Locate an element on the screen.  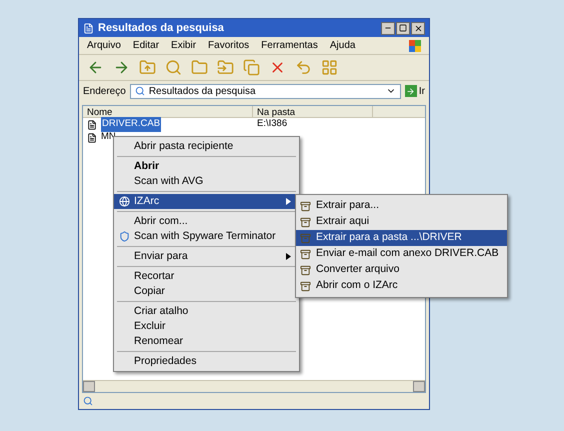
file-name: DRIVER.CAB is located at coordinates (131, 124).